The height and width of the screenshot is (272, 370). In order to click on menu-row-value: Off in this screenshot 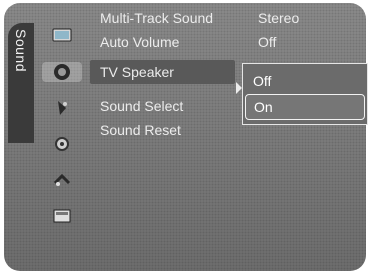, I will do `click(267, 42)`.